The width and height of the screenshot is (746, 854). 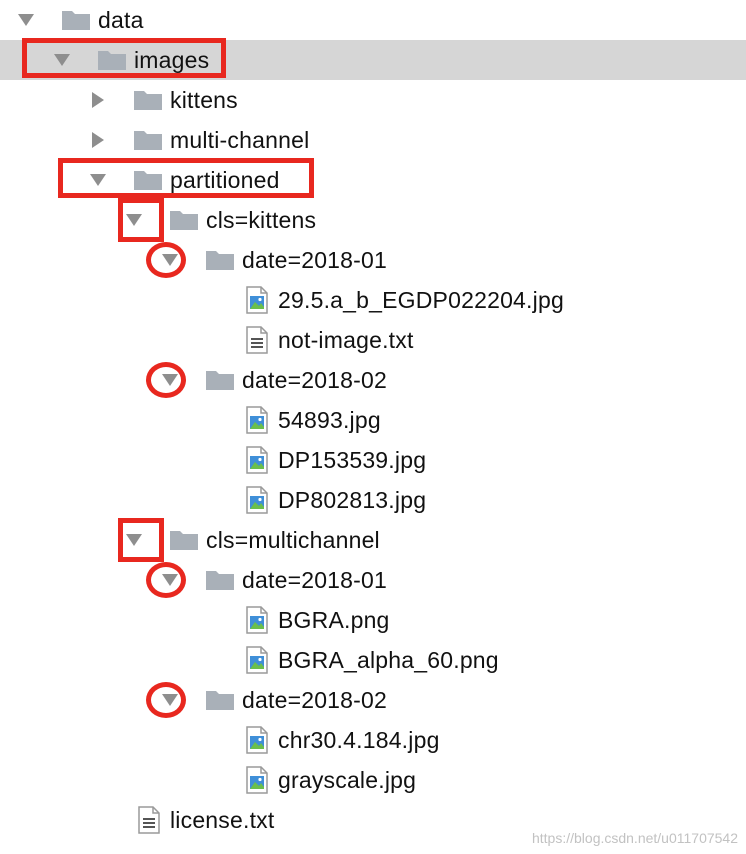 What do you see at coordinates (373, 180) in the screenshot?
I see `tree-row-partitioned: partitioned` at bounding box center [373, 180].